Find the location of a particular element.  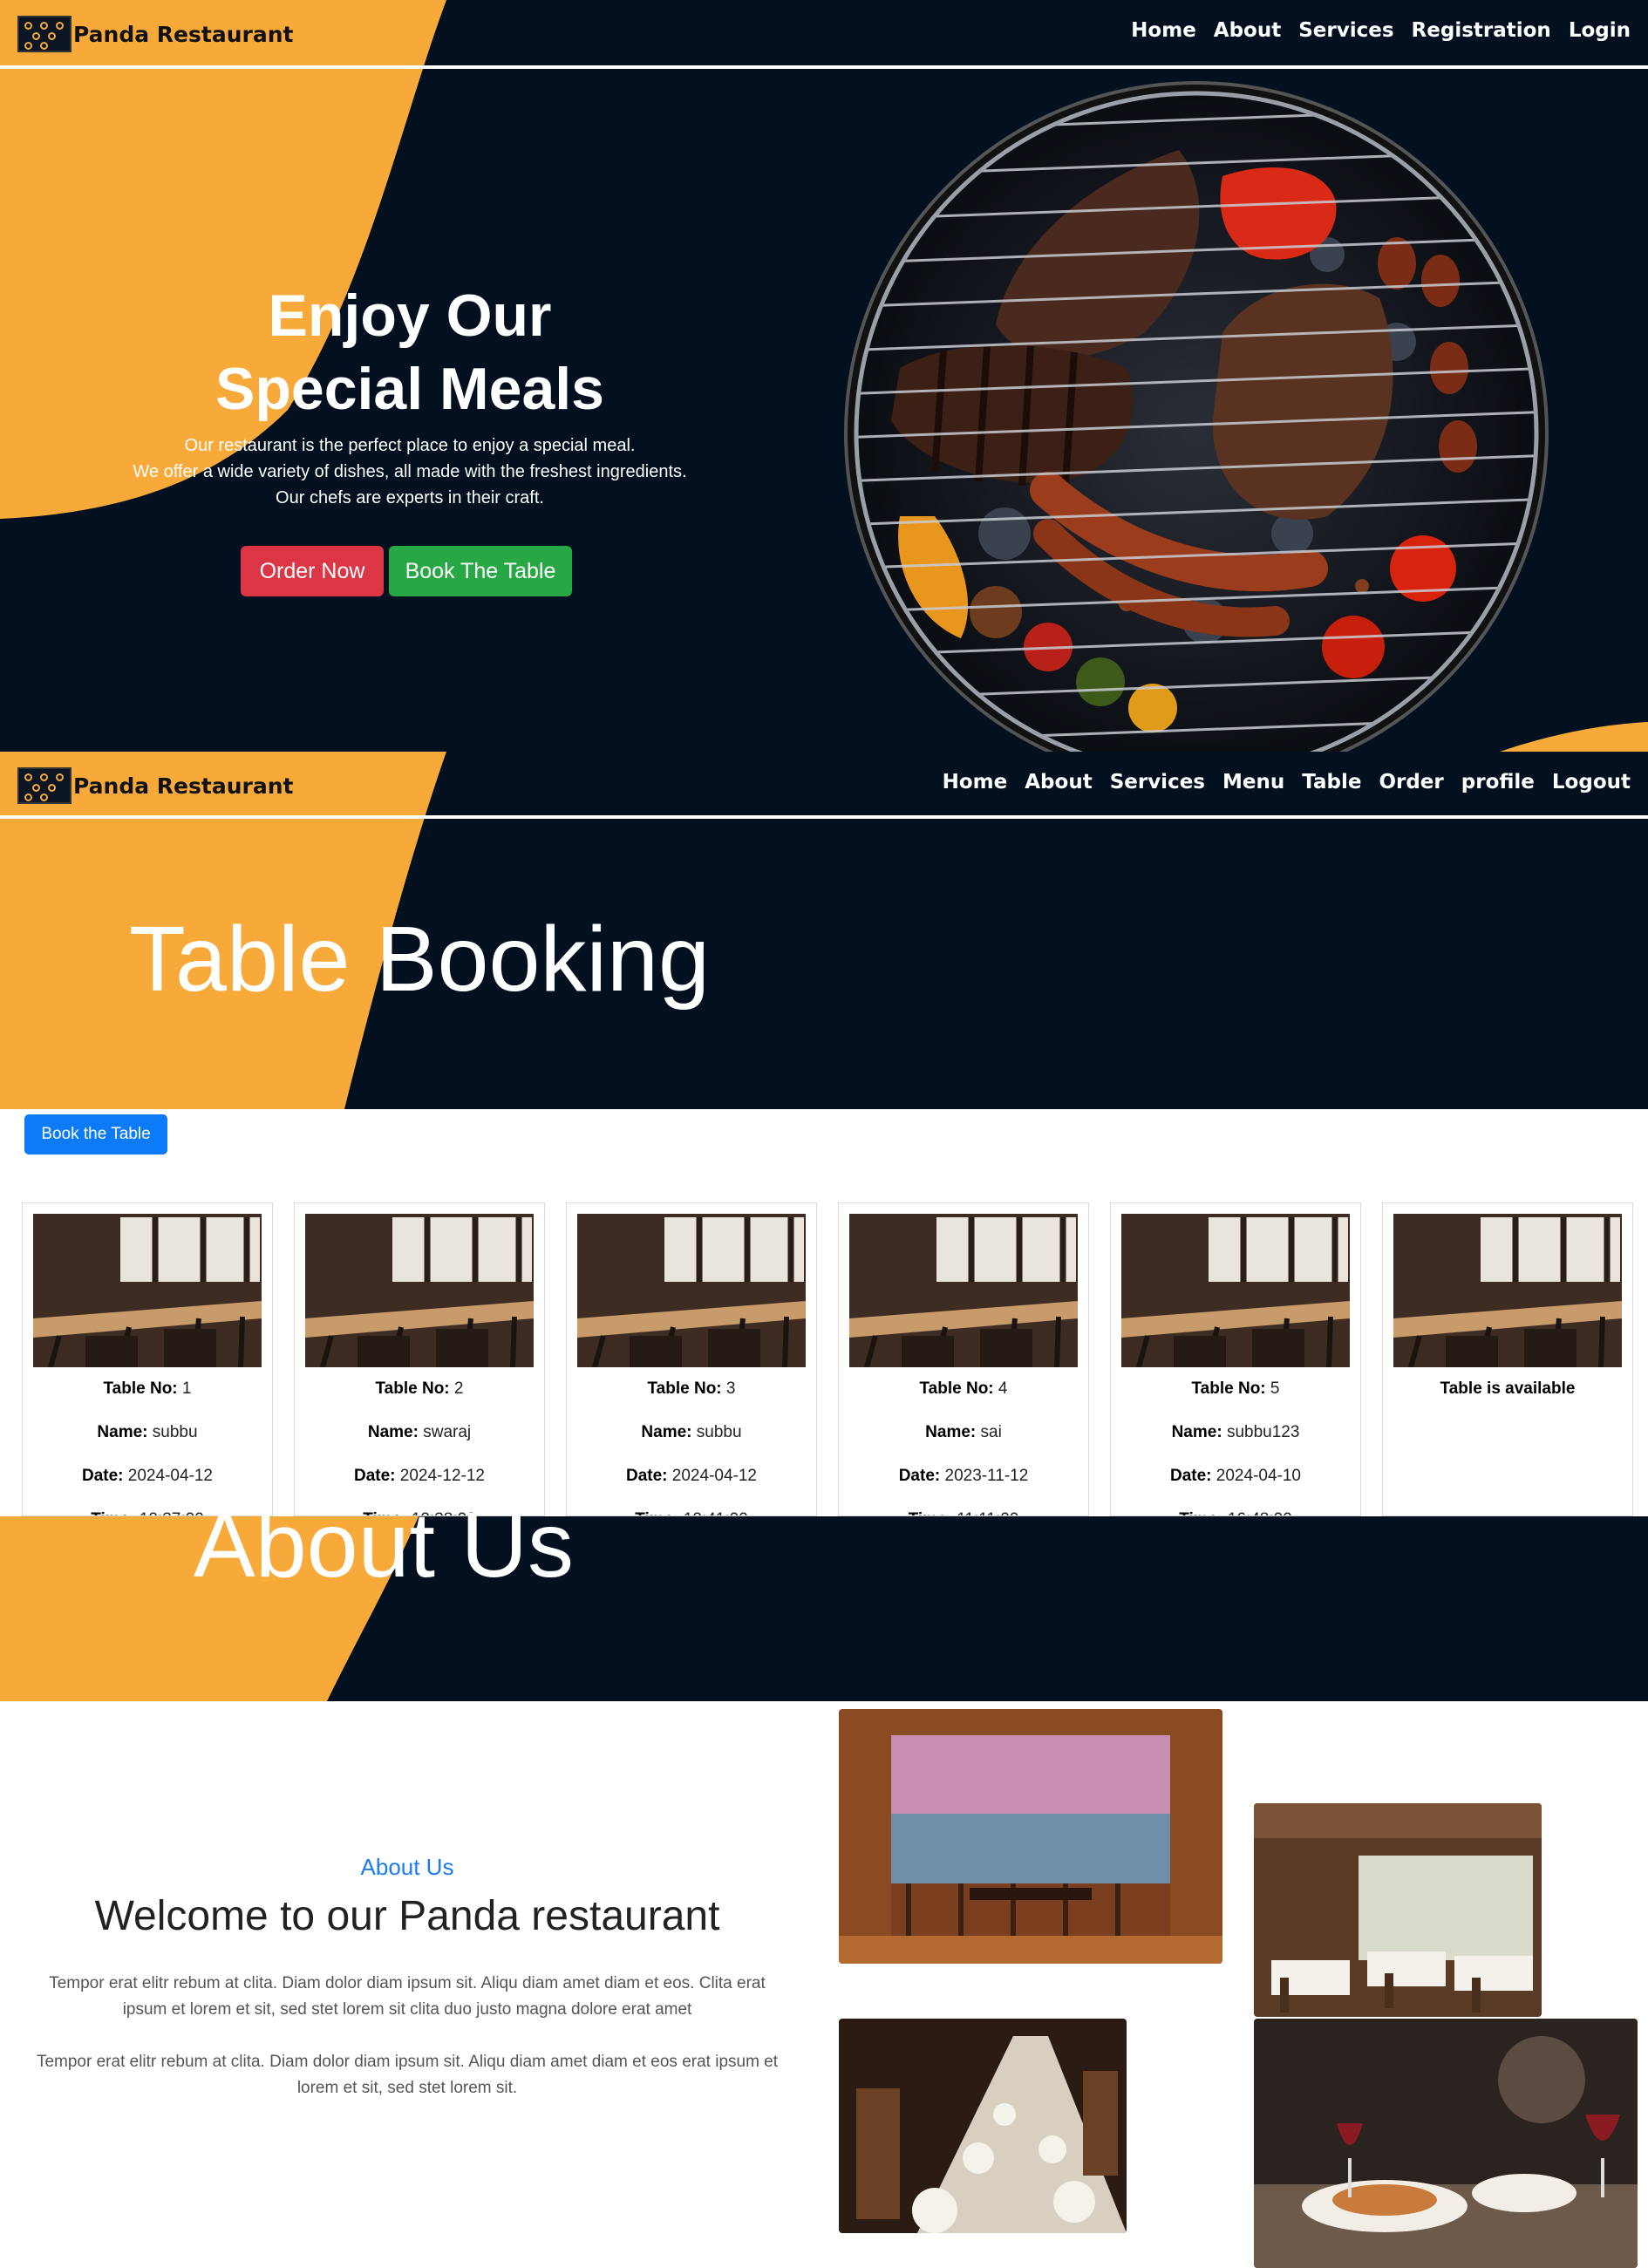

nav-menu: Menu is located at coordinates (1253, 782).